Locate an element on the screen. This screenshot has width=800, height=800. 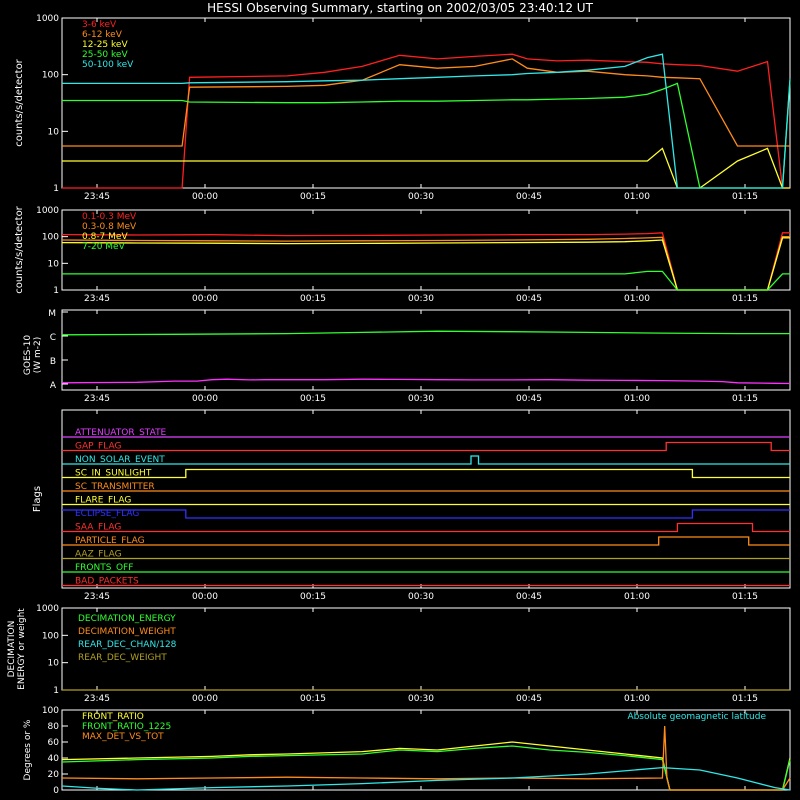
panel-flags-xtick-label: 01:15 is located at coordinates (745, 597).